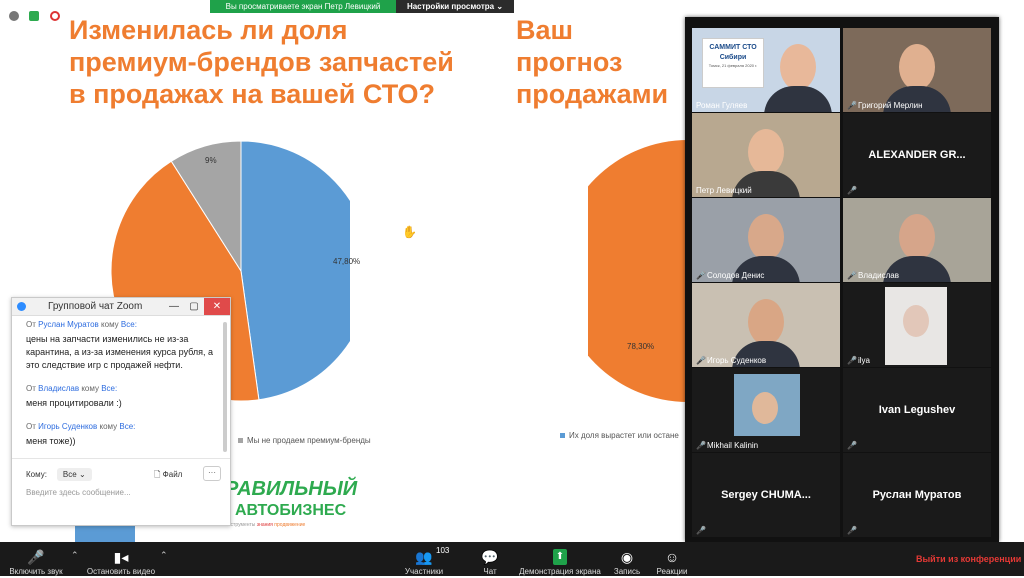  What do you see at coordinates (309, 440) in the screenshot?
I see `legend-label: Мы не продаем премиум-бренды` at bounding box center [309, 440].